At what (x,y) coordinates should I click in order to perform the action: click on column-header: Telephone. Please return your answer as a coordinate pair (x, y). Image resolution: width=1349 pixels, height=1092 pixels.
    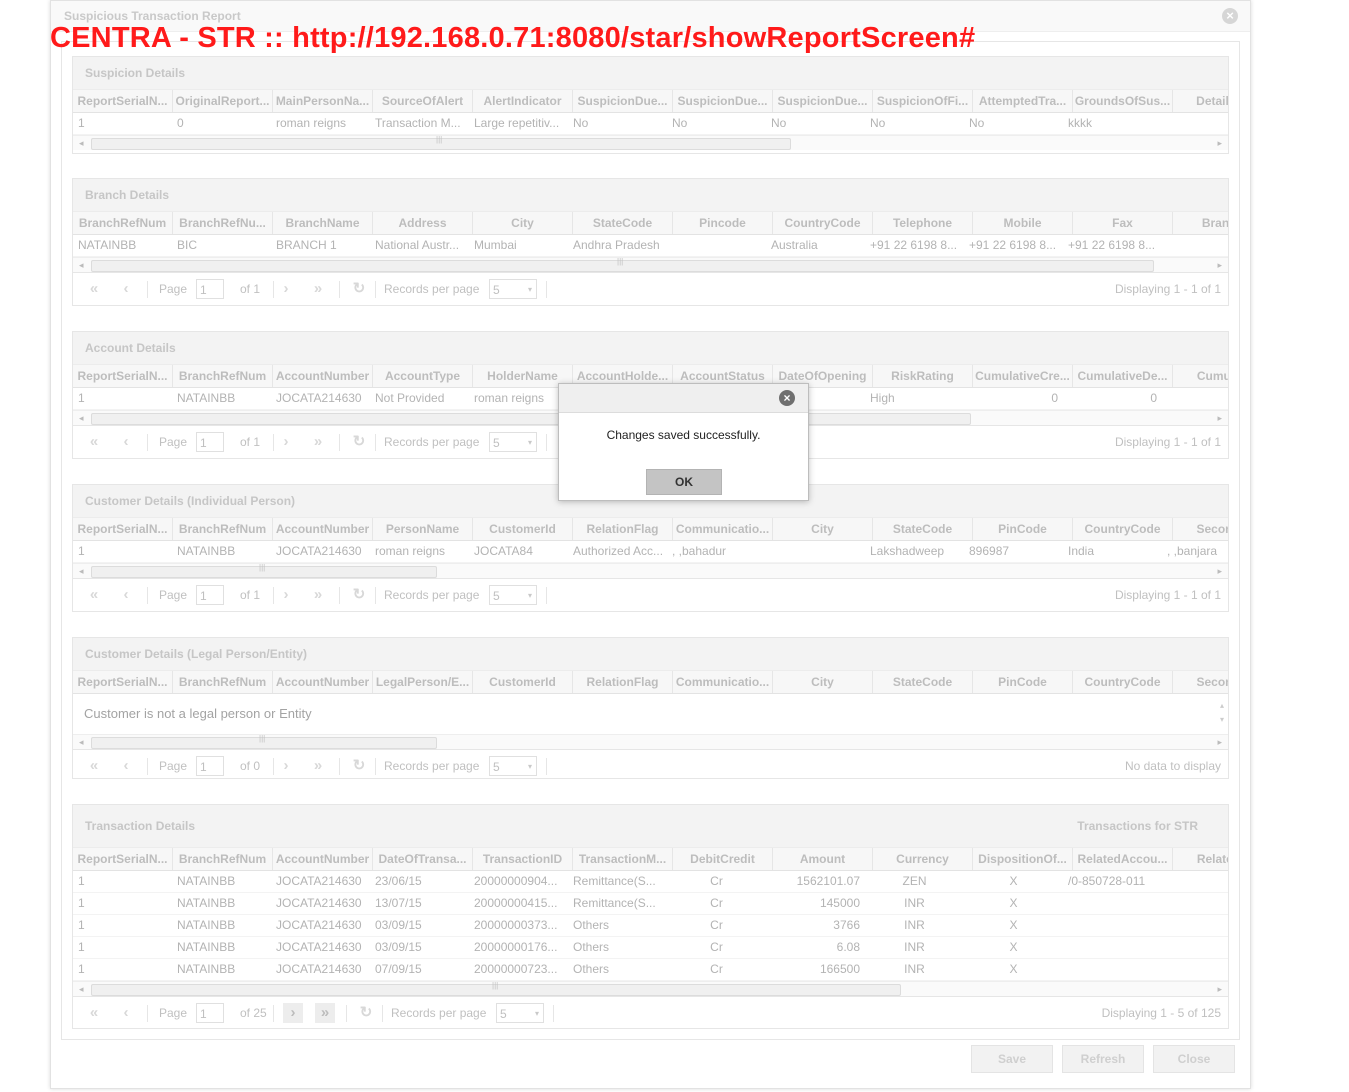
    Looking at the image, I should click on (923, 223).